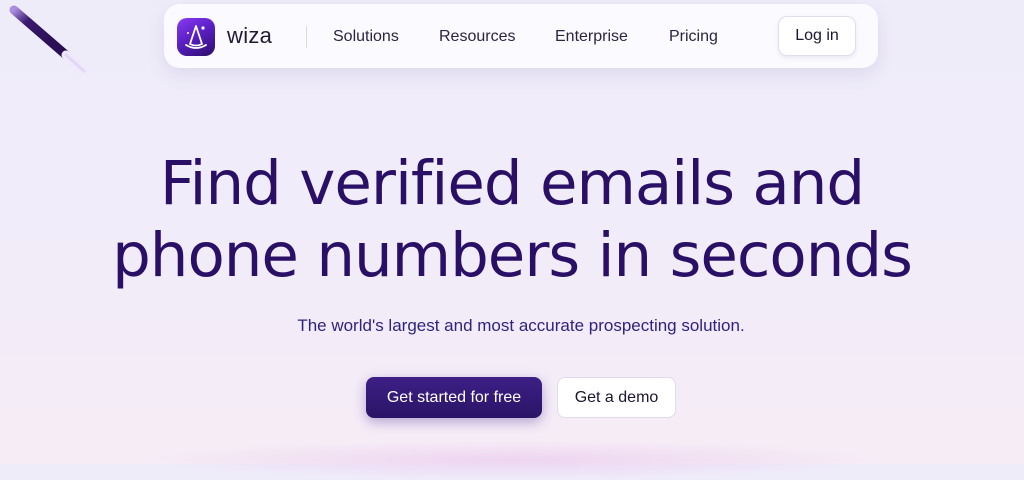 Image resolution: width=1024 pixels, height=480 pixels. I want to click on nav-link-enterprise: Enterprise, so click(591, 37).